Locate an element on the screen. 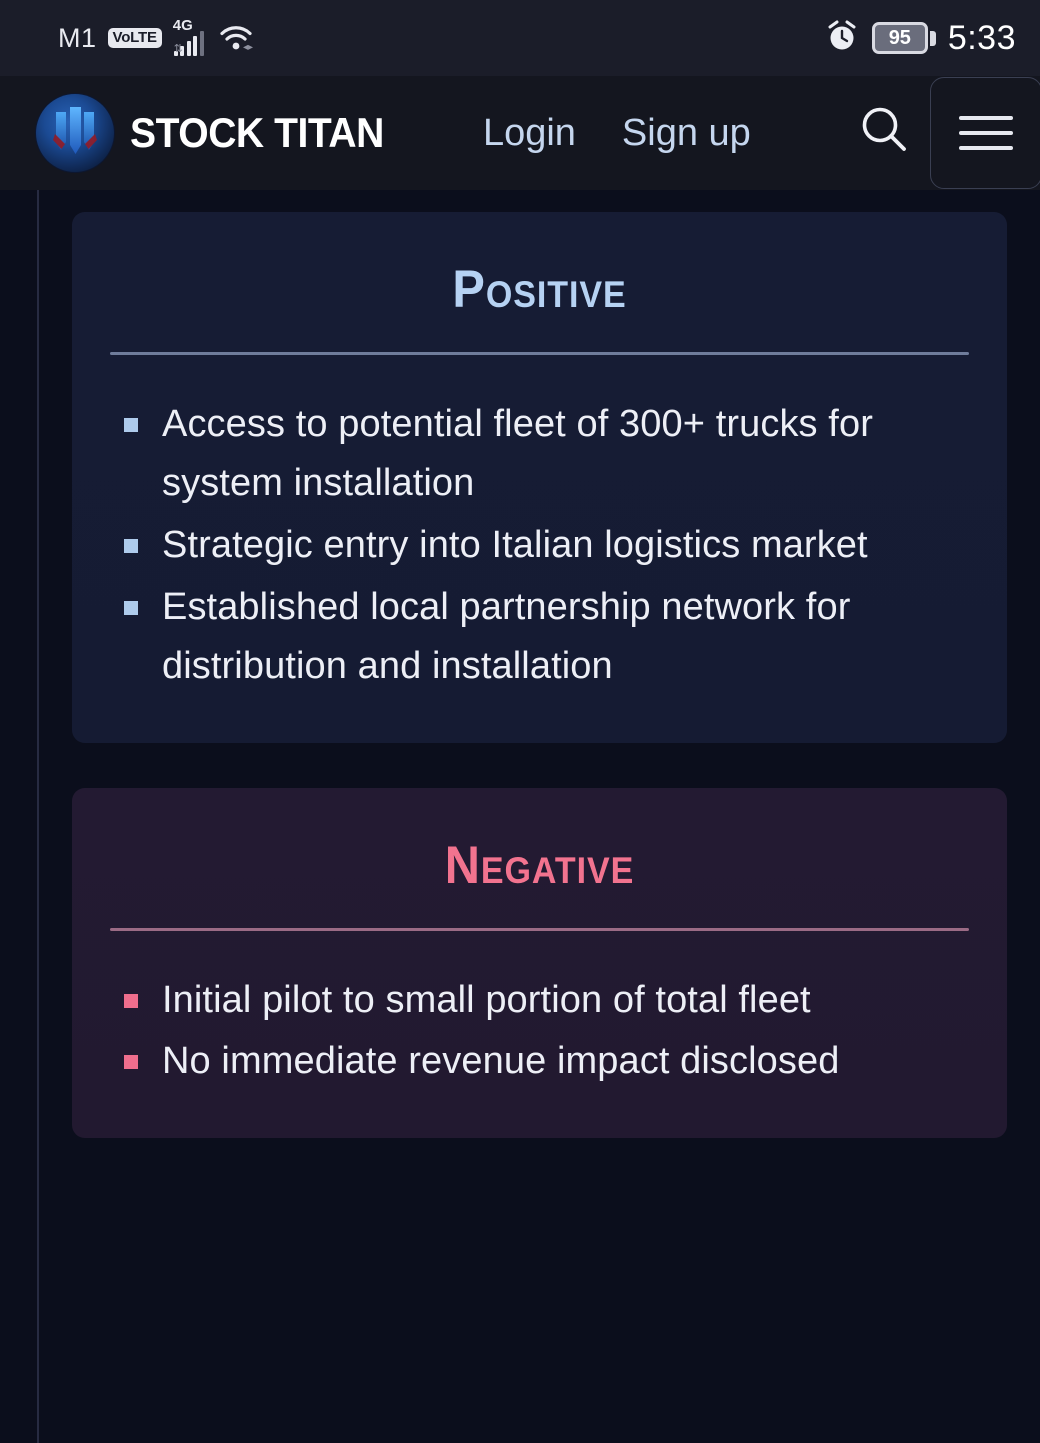 Image resolution: width=1040 pixels, height=1443 pixels. list-item: No immediate revenue impact disclosed is located at coordinates (539, 1062).